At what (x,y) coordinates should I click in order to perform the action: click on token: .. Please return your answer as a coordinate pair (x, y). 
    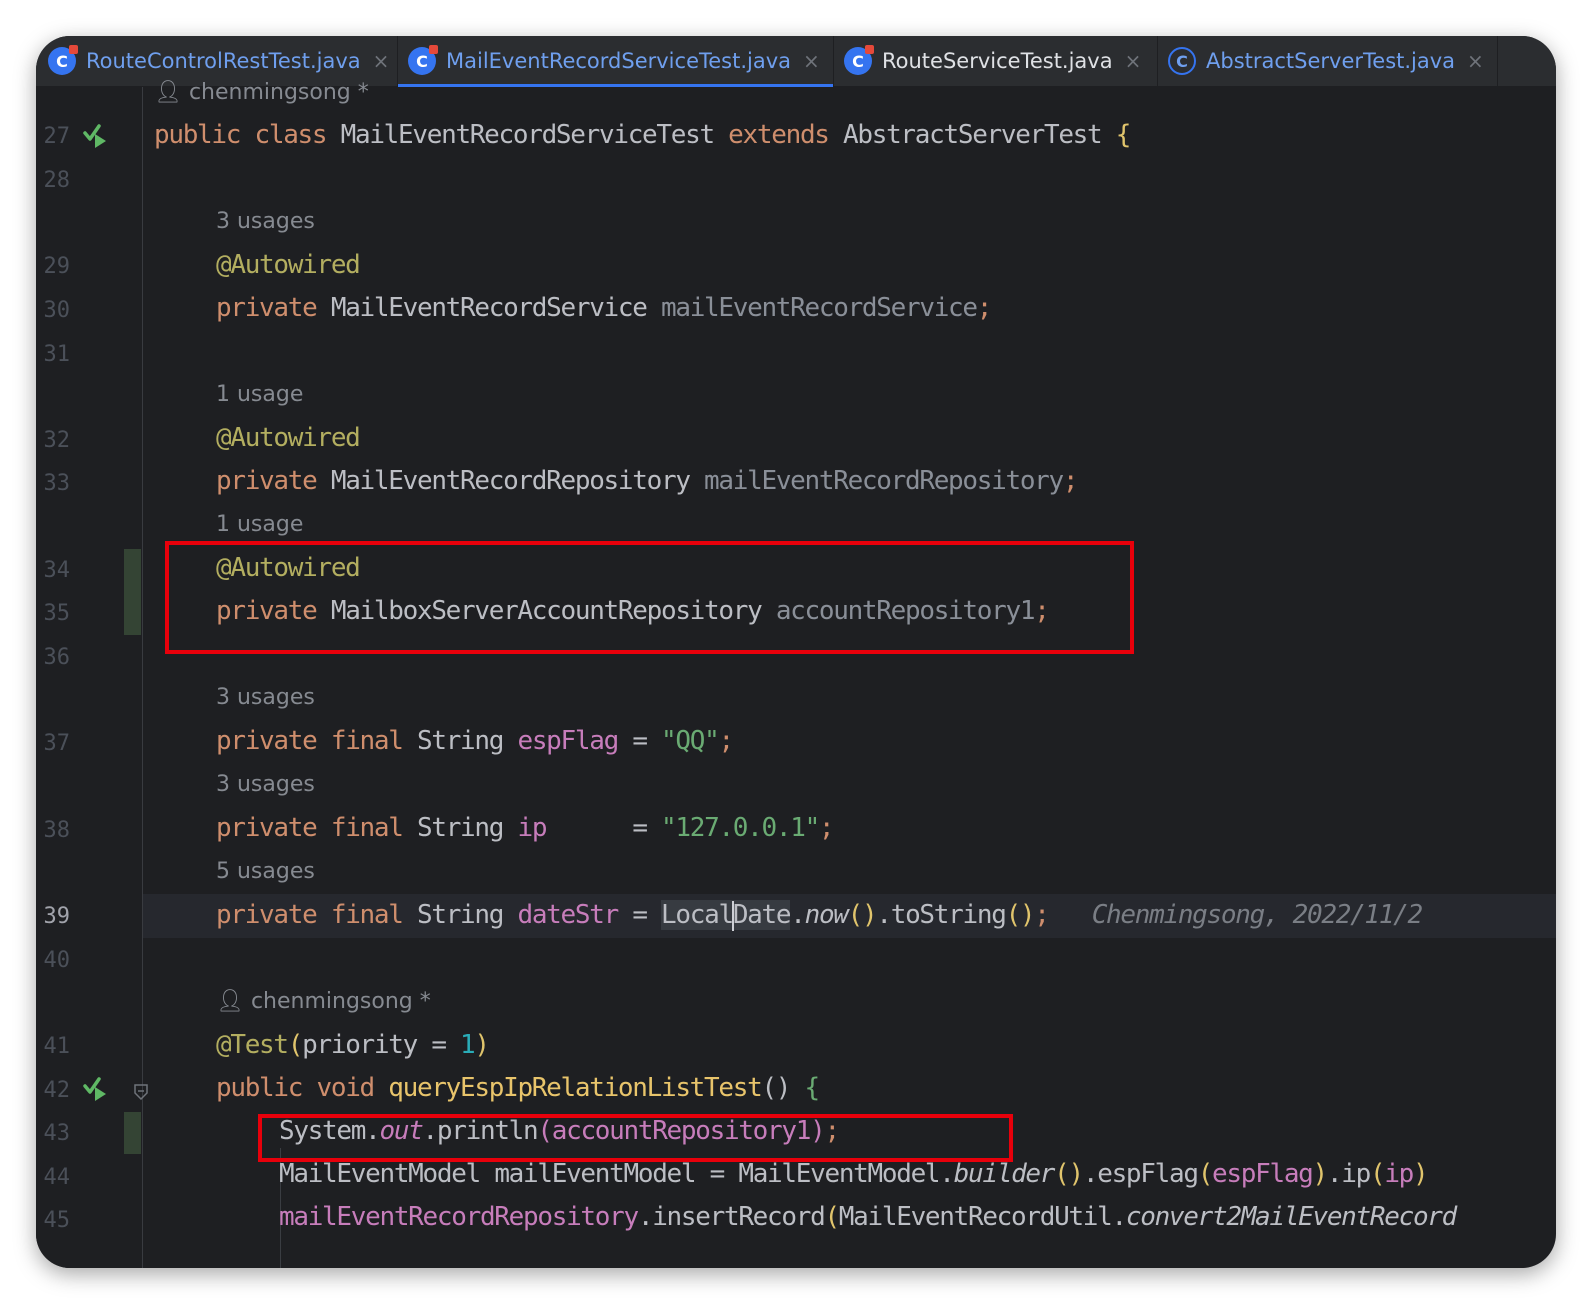
    Looking at the image, I should click on (798, 915).